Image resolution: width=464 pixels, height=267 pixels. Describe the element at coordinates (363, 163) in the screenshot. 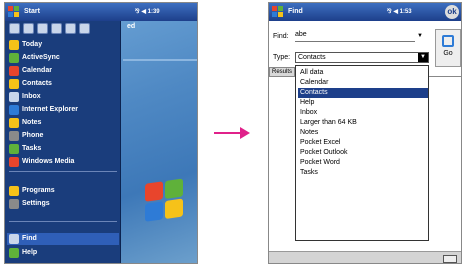

I see `dropdown-option: Pocket Word` at that location.